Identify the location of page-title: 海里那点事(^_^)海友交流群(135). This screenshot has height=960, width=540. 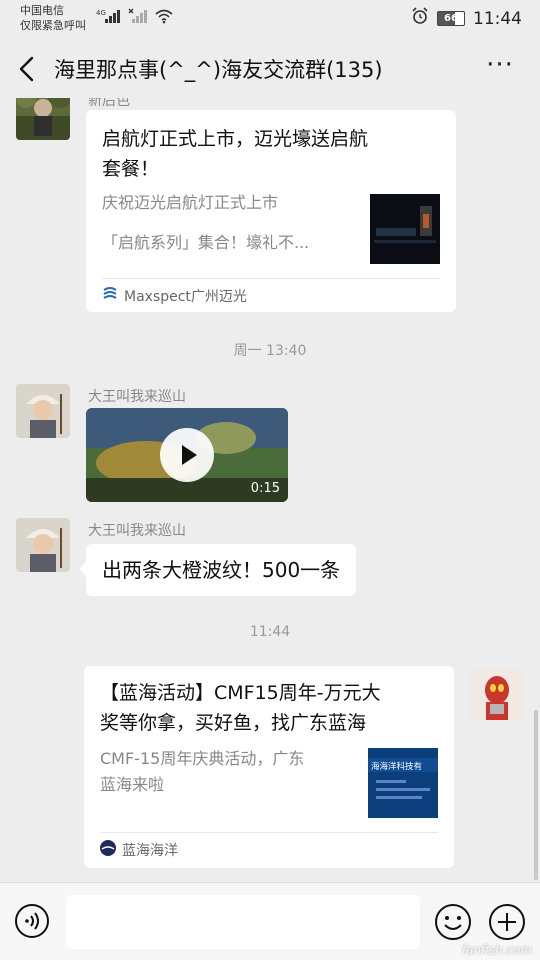
(218, 70).